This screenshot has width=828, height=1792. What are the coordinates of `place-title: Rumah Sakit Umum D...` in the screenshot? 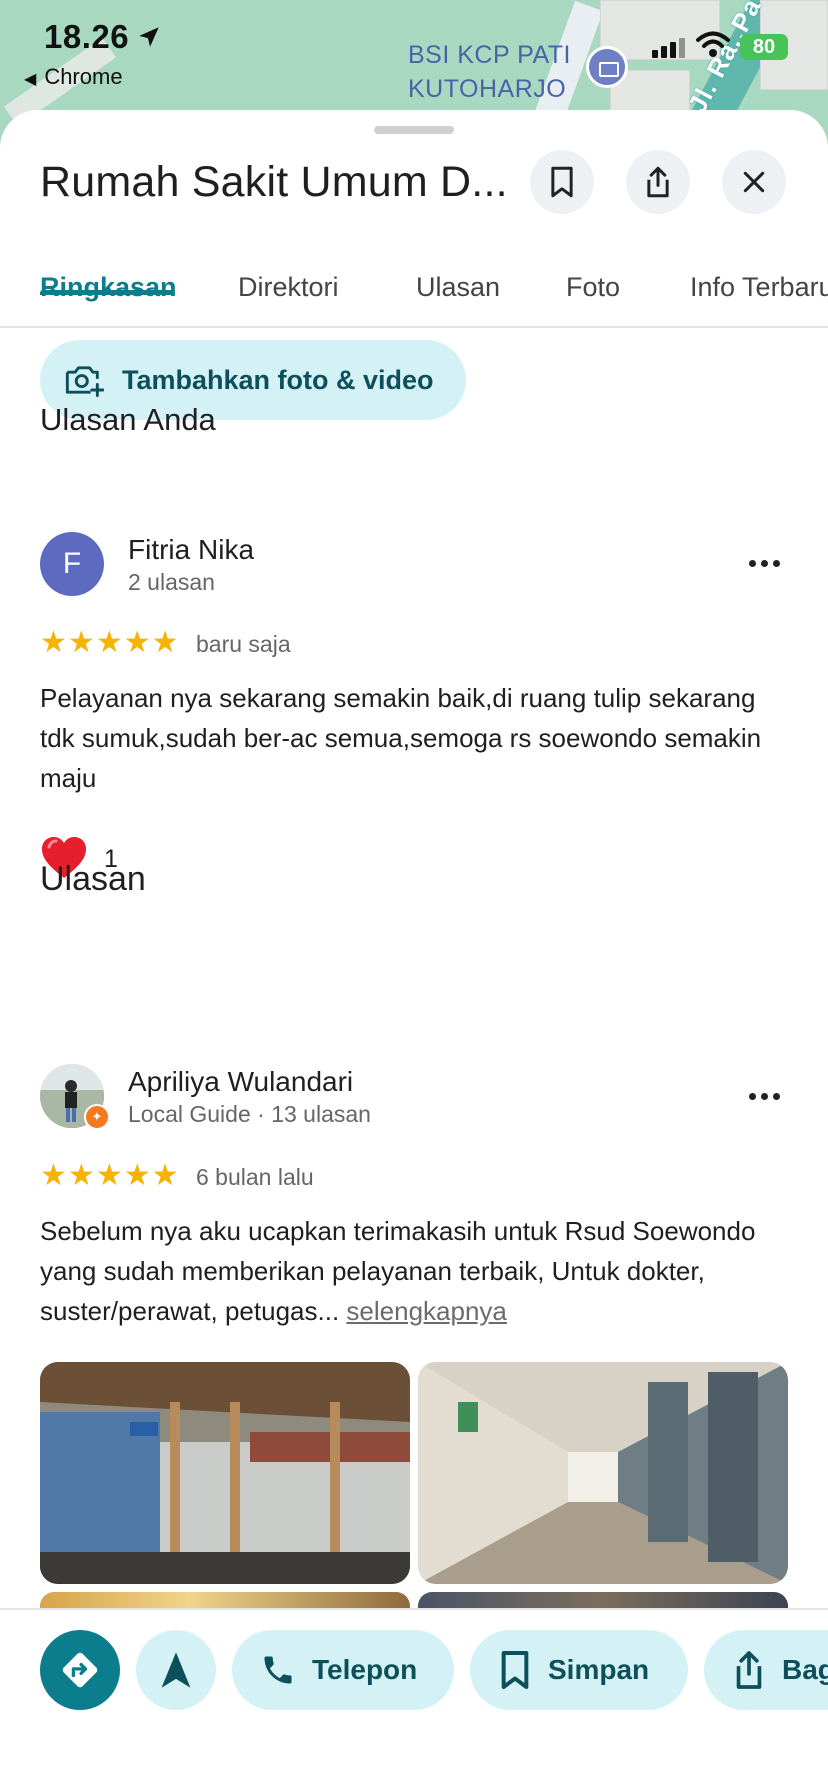 It's located at (274, 182).